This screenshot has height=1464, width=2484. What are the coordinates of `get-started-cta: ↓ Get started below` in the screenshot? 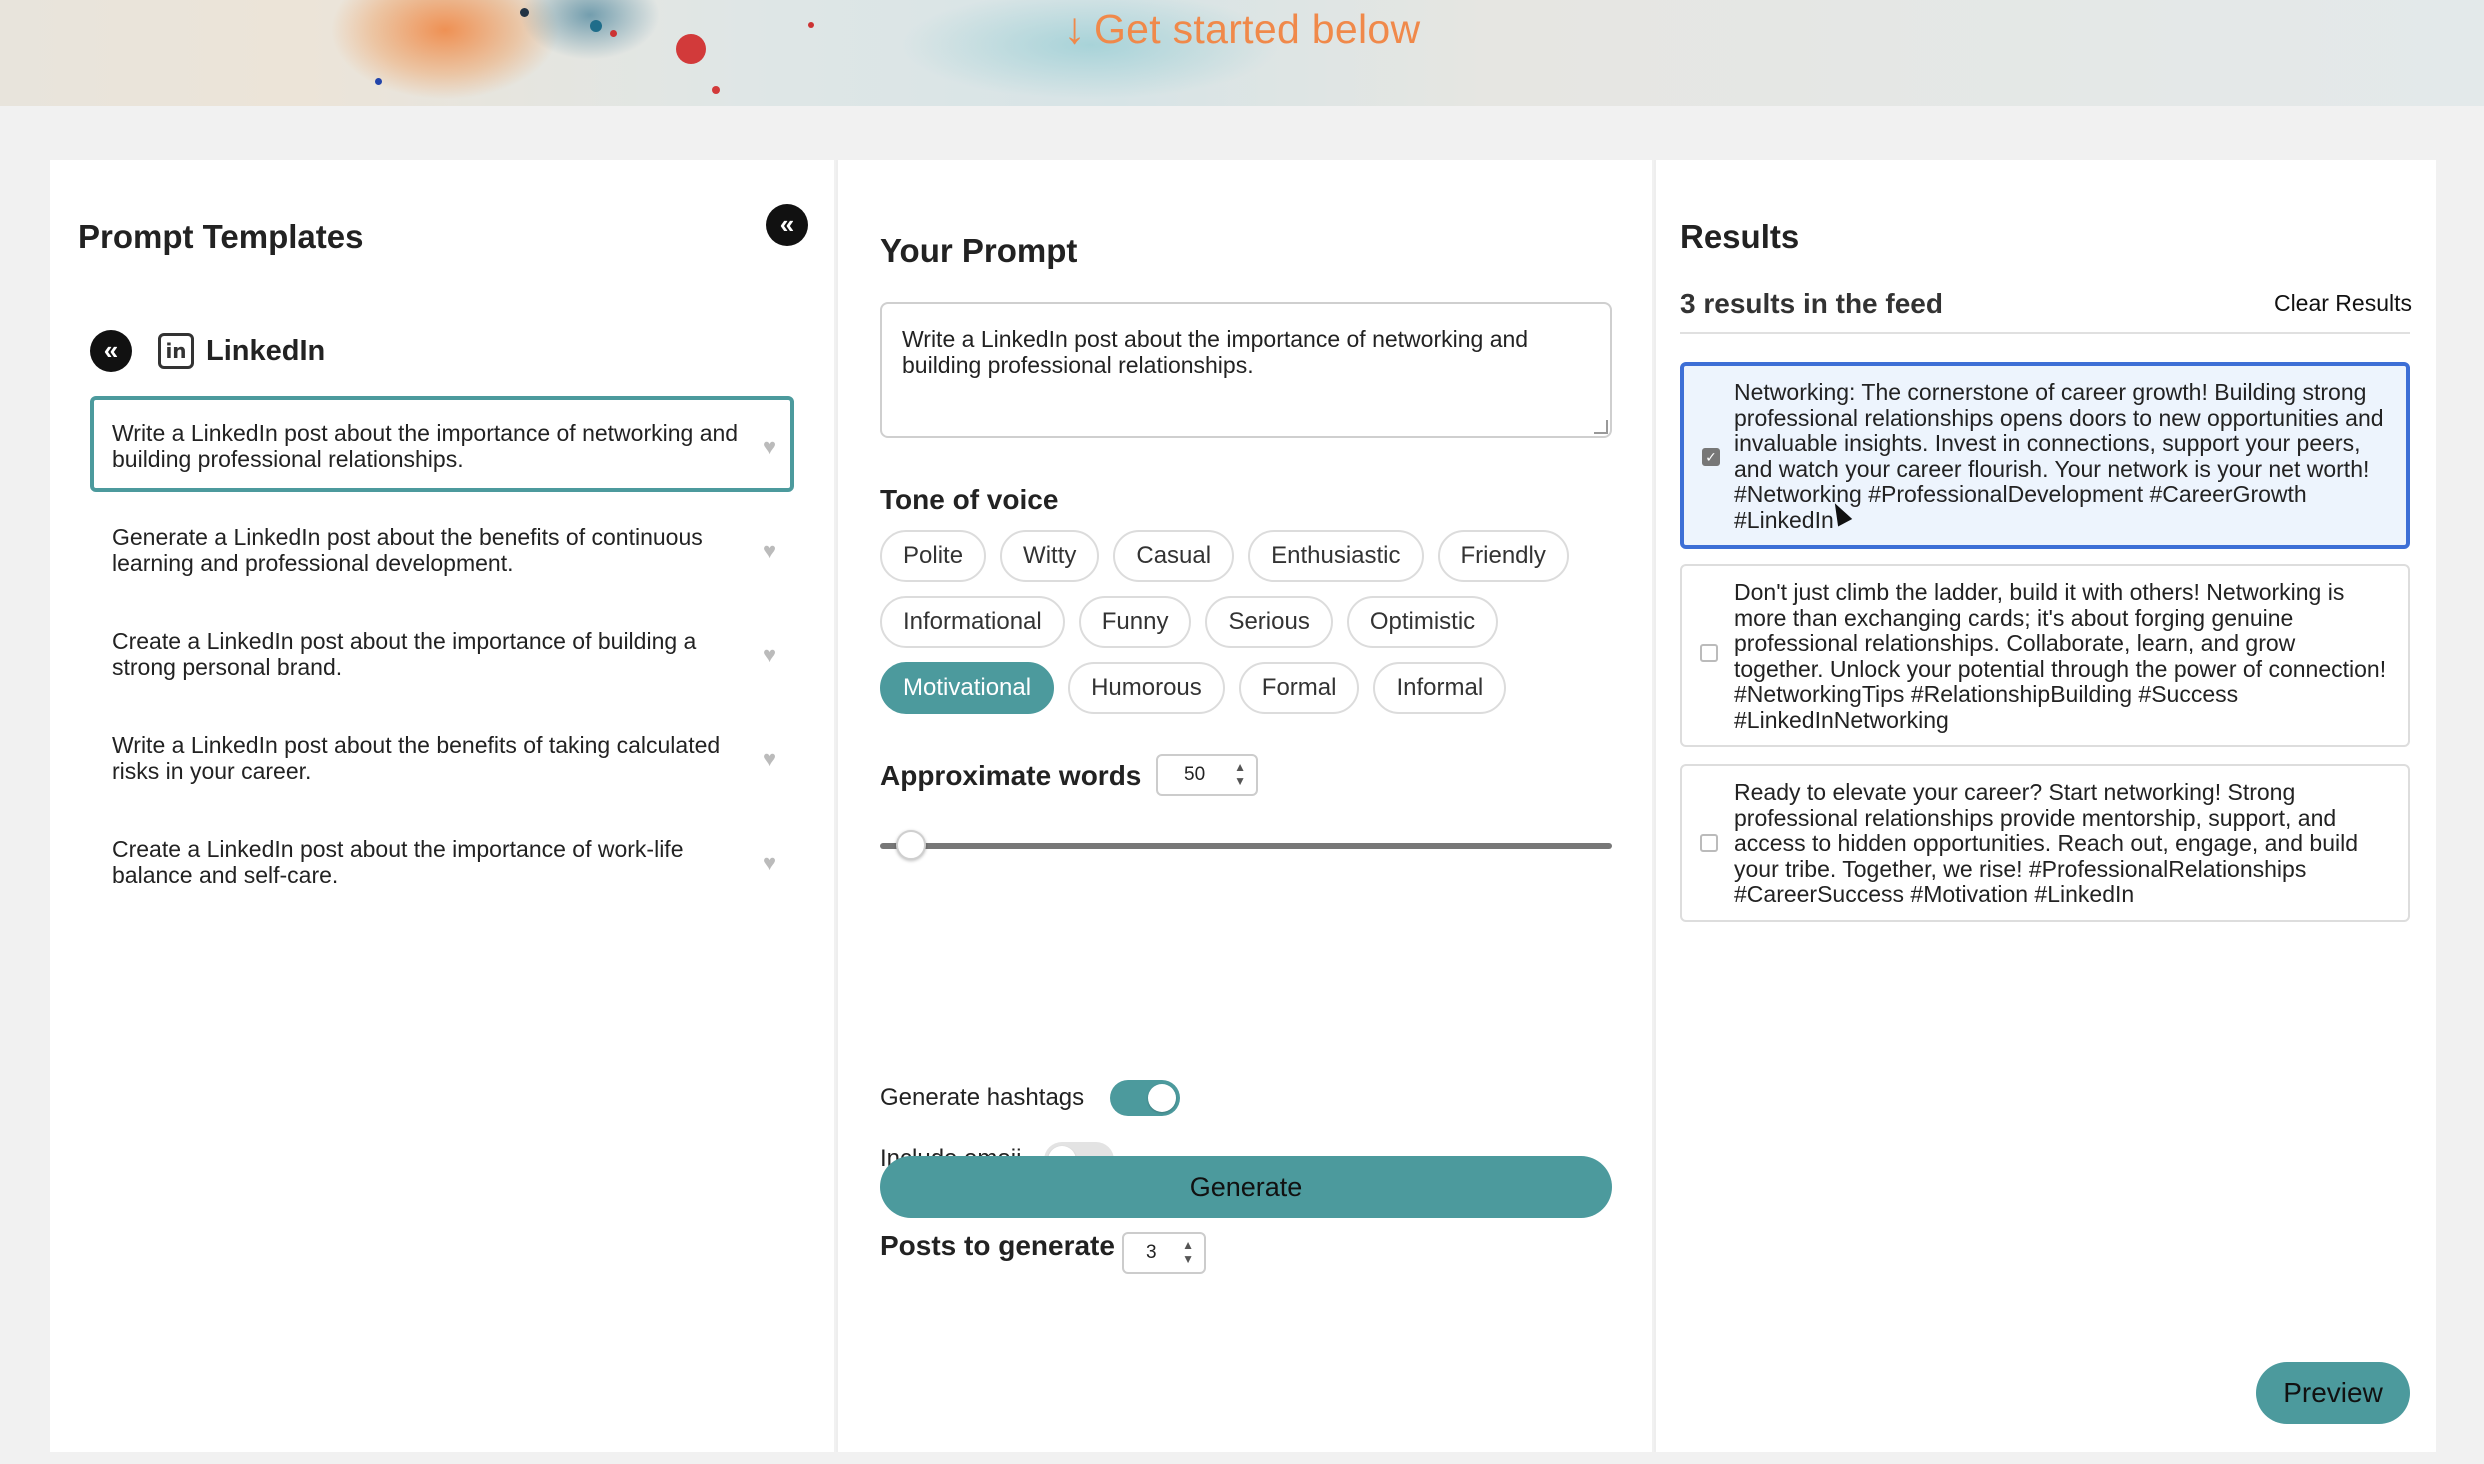 It's located at (1242, 29).